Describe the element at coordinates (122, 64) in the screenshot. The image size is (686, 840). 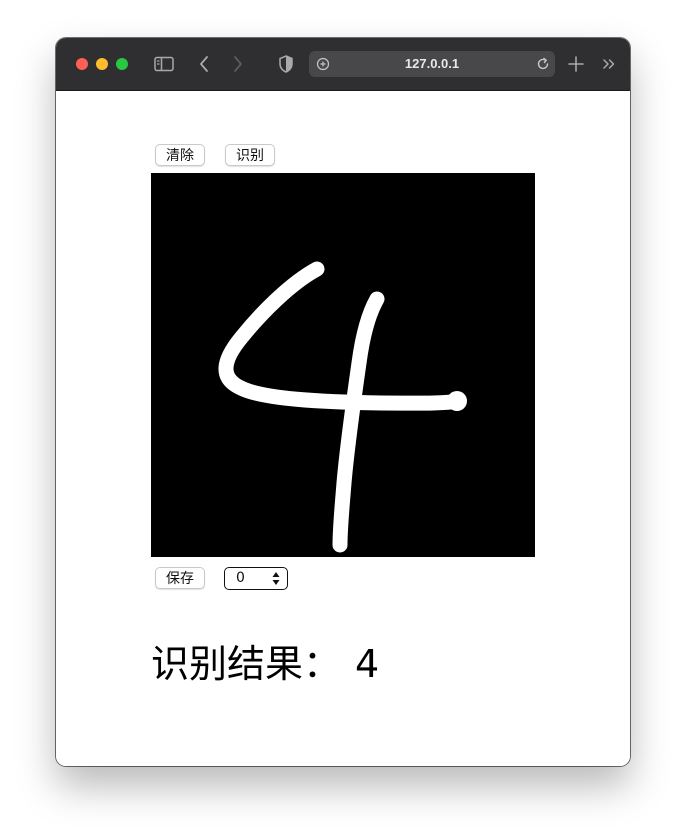
I see `zoom-window-button` at that location.